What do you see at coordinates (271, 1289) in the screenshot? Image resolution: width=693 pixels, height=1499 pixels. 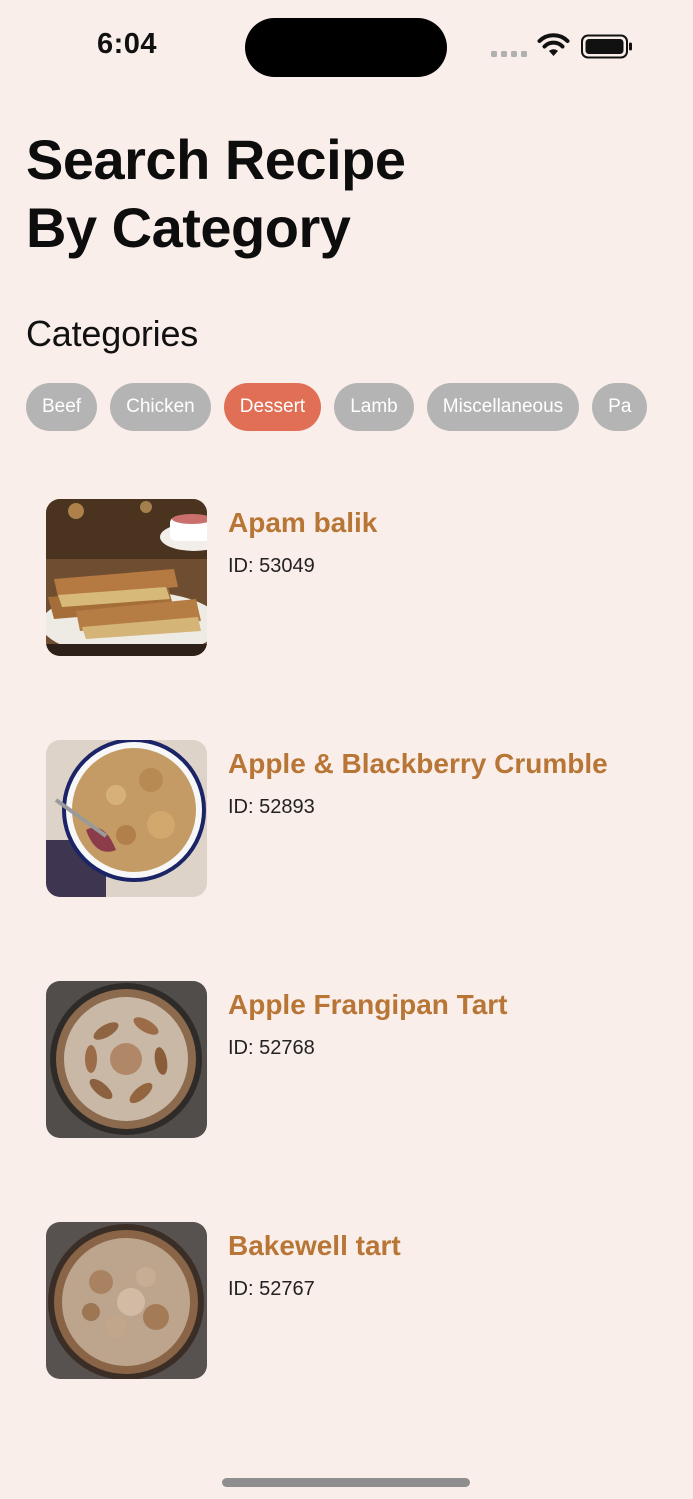 I see `recipe-id: ID: 52767` at bounding box center [271, 1289].